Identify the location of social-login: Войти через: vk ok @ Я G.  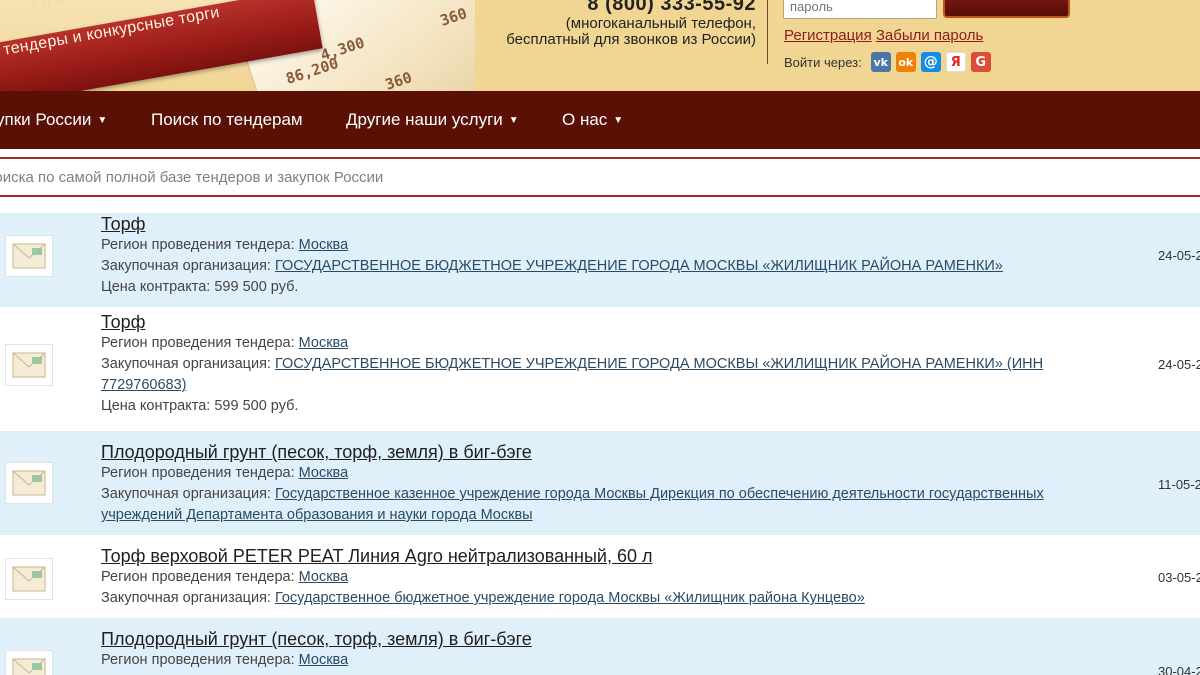
(887, 62).